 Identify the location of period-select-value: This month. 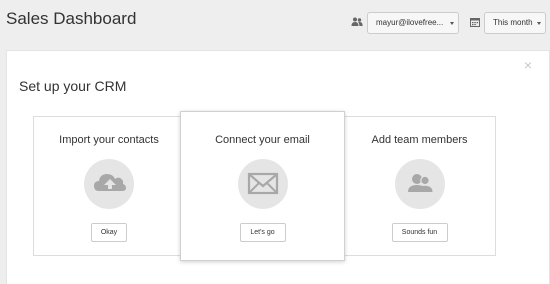
(513, 22).